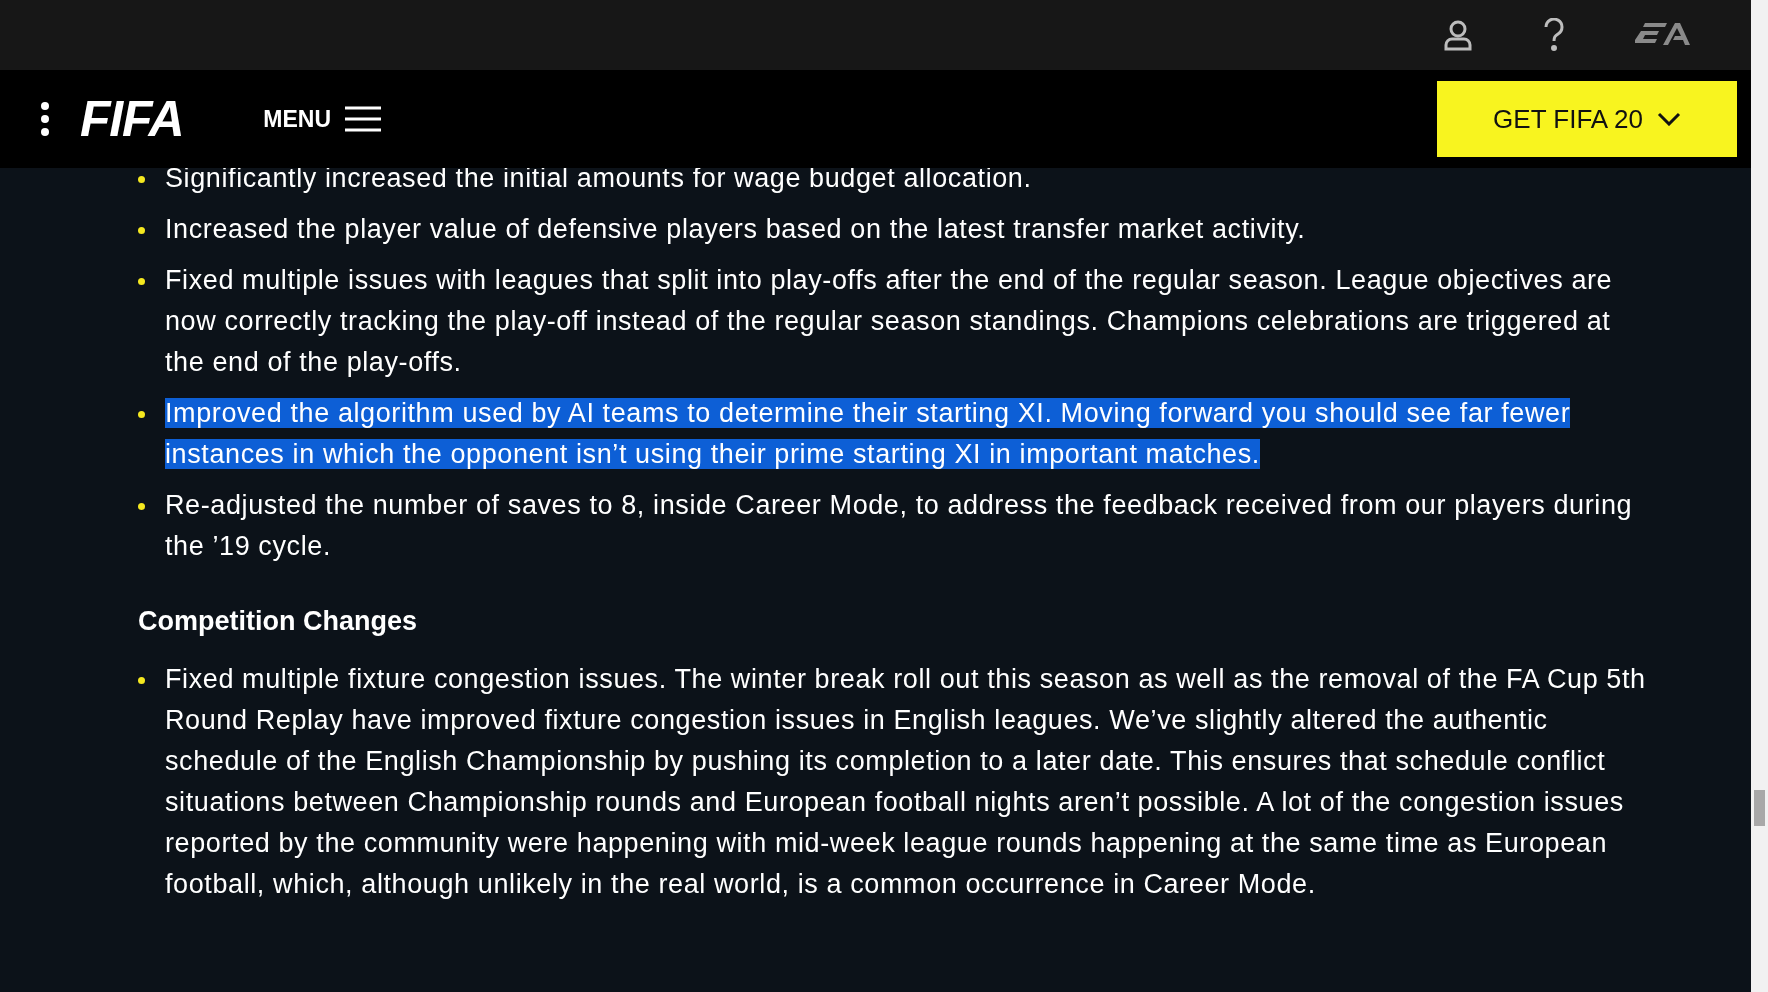  I want to click on site-logo: FIFA, so click(132, 119).